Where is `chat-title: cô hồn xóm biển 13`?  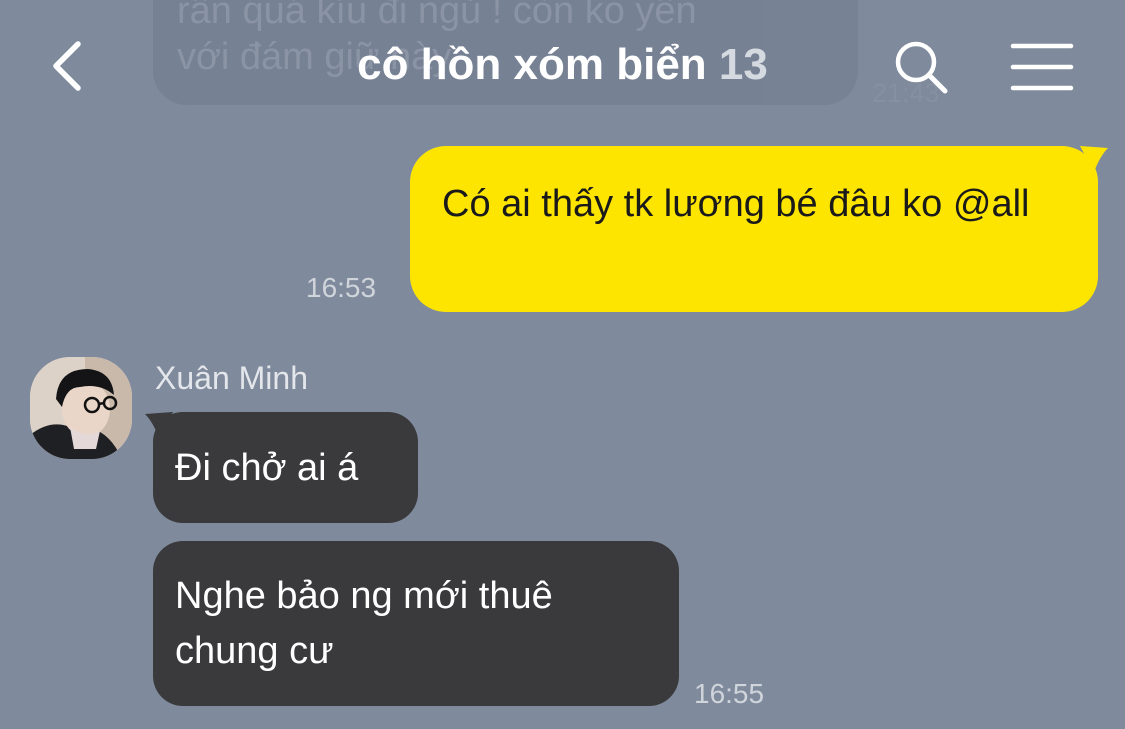
chat-title: cô hồn xóm biển 13 is located at coordinates (562, 65).